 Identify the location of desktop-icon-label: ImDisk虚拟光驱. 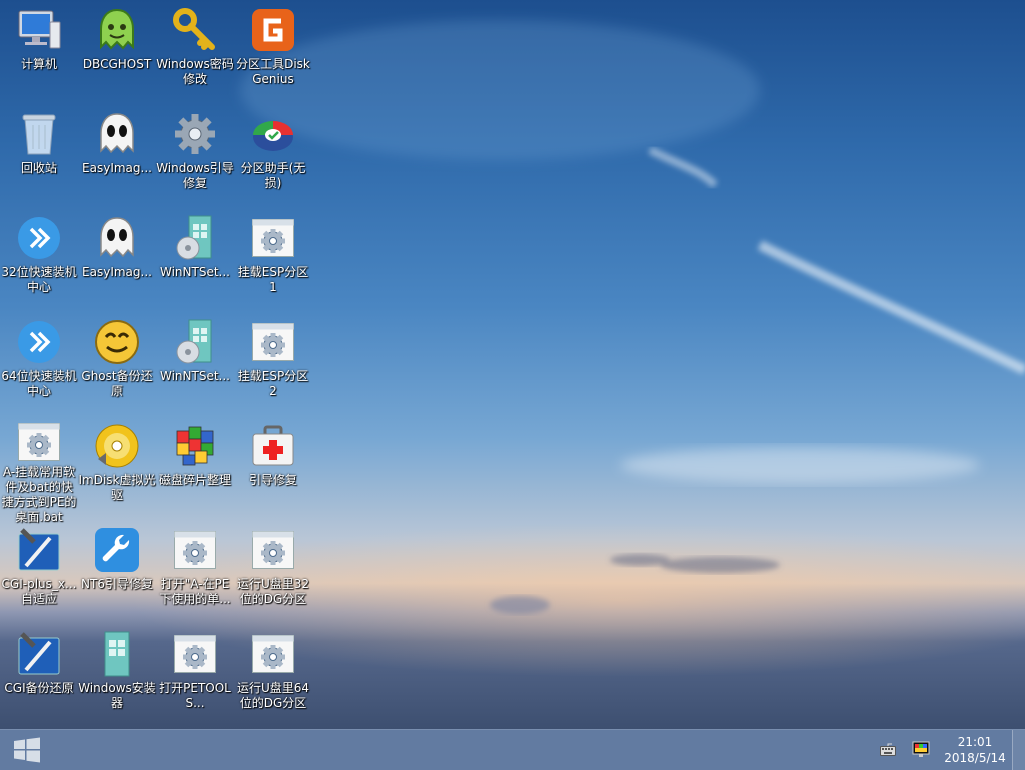
(117, 487).